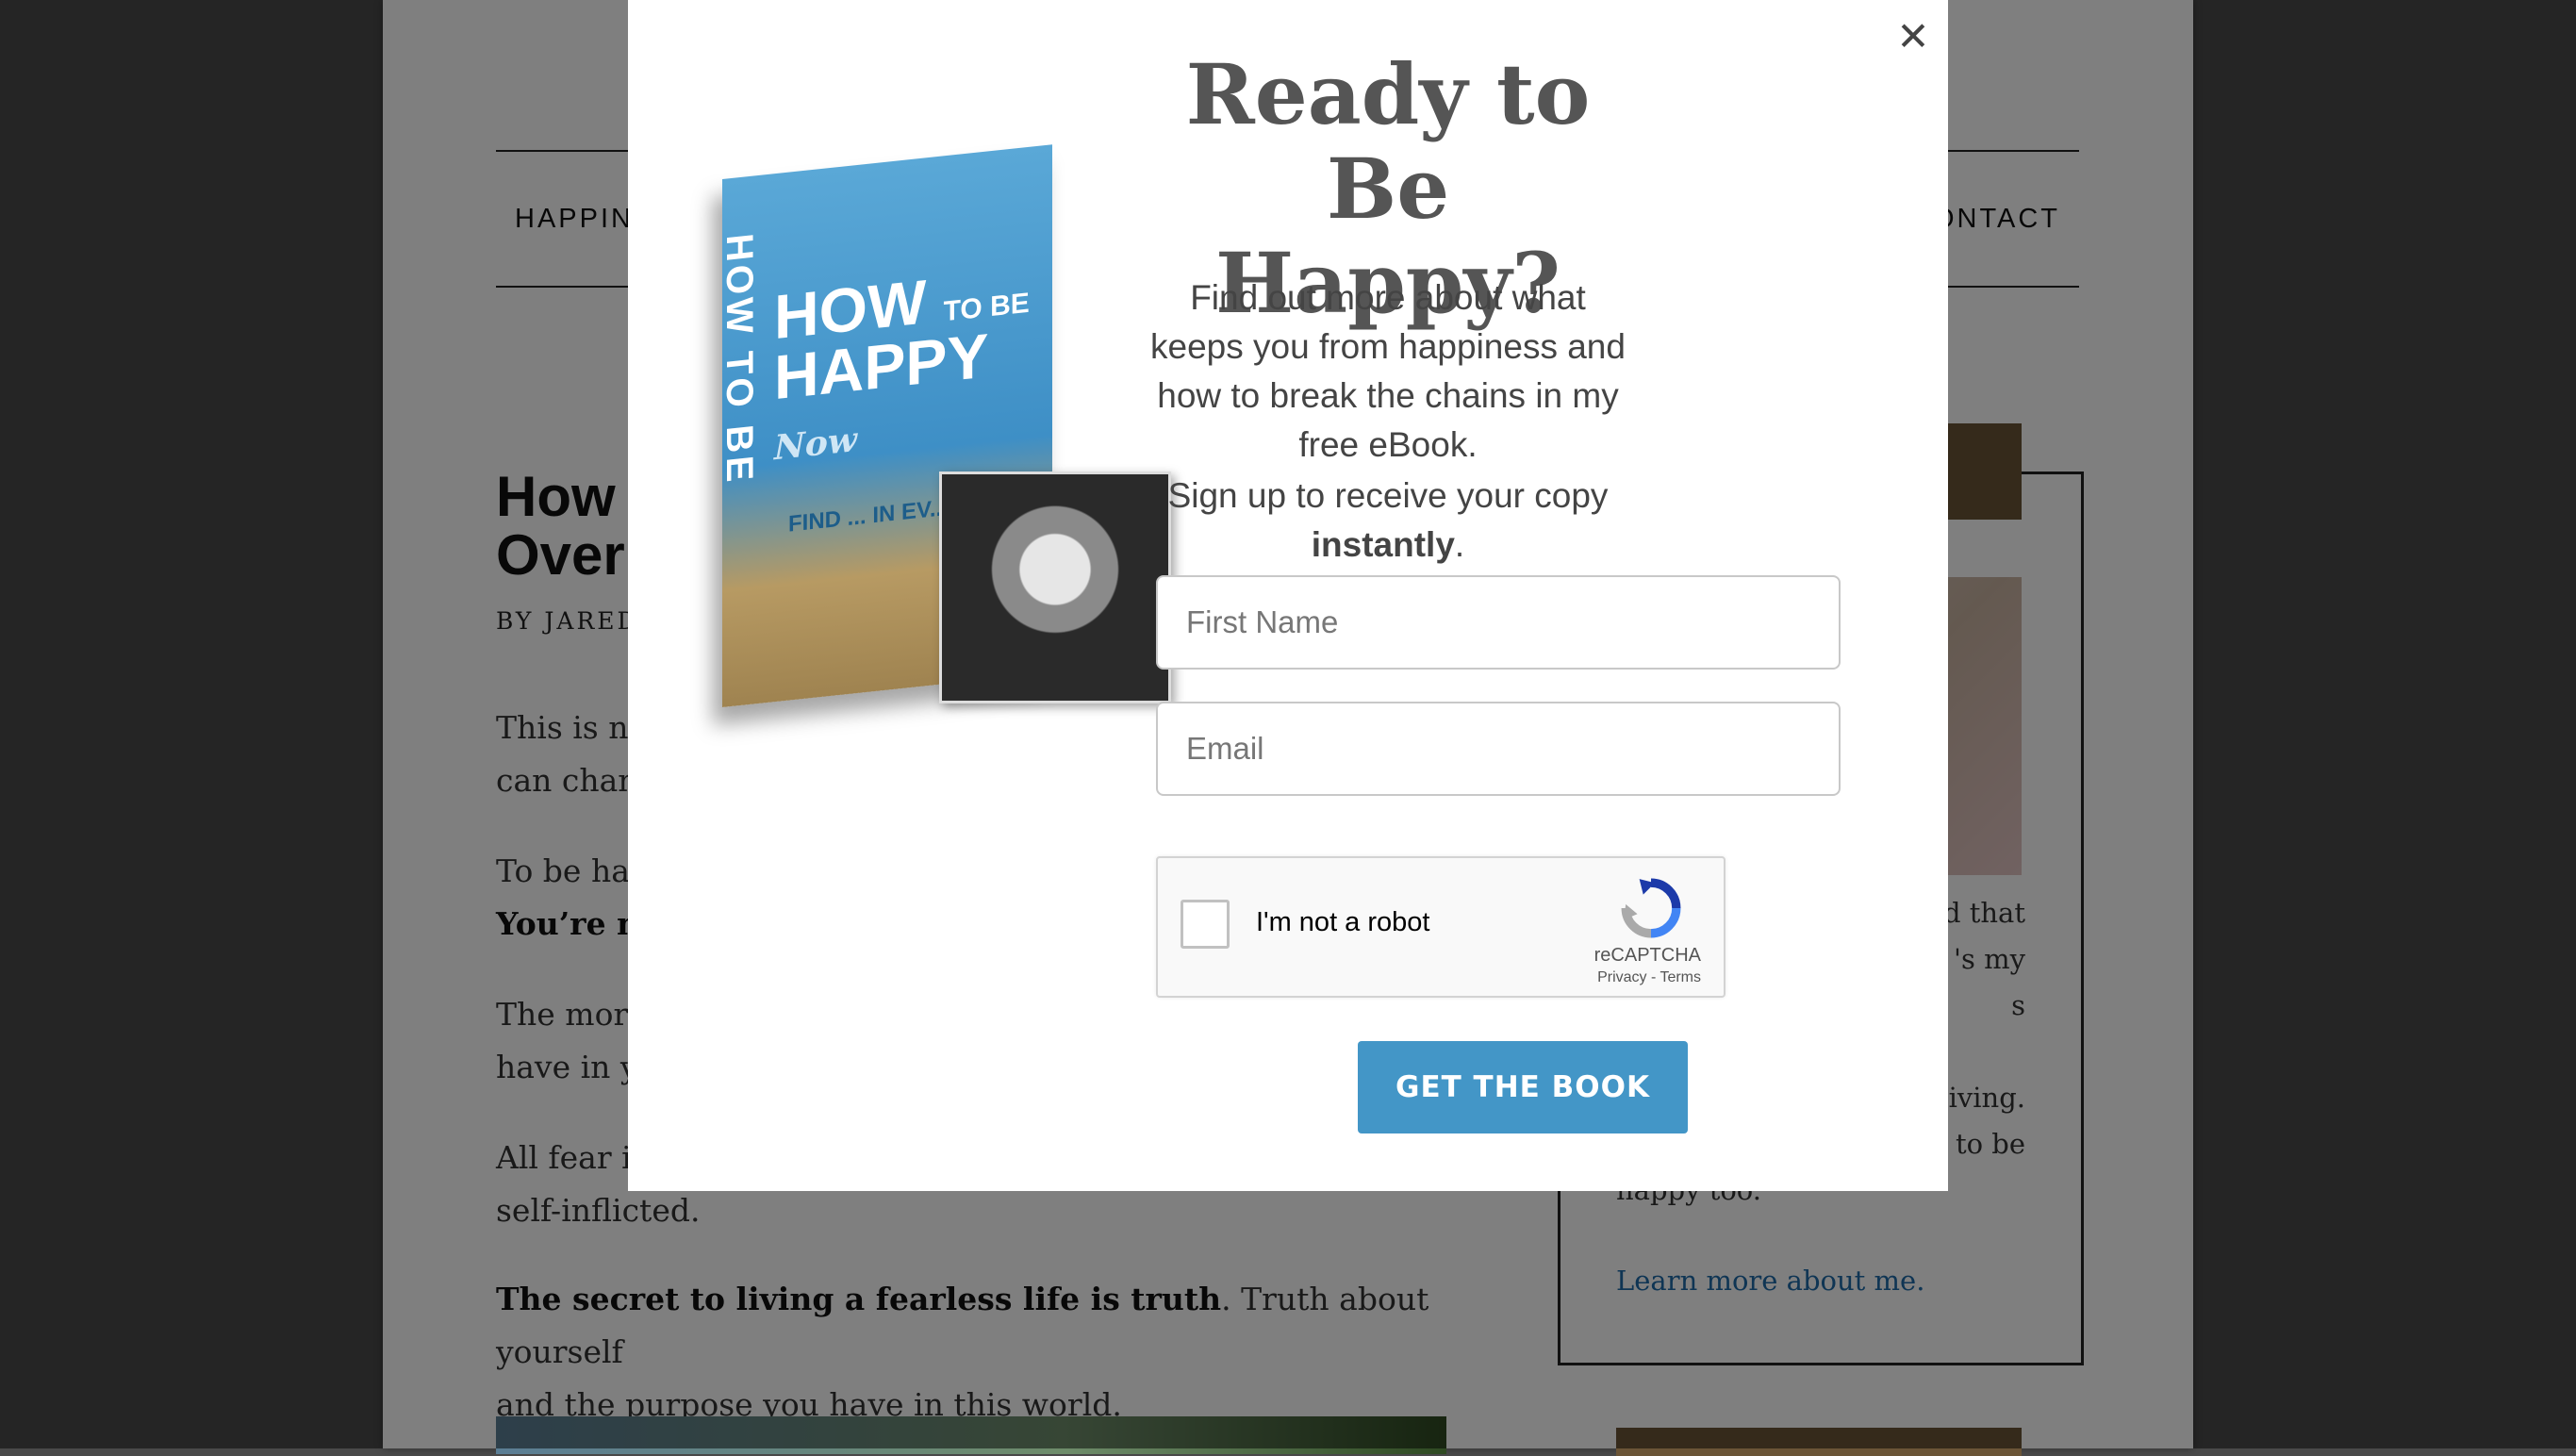 This screenshot has width=2576, height=1456. What do you see at coordinates (1459, 544) in the screenshot?
I see `signup-text-suffix: .` at bounding box center [1459, 544].